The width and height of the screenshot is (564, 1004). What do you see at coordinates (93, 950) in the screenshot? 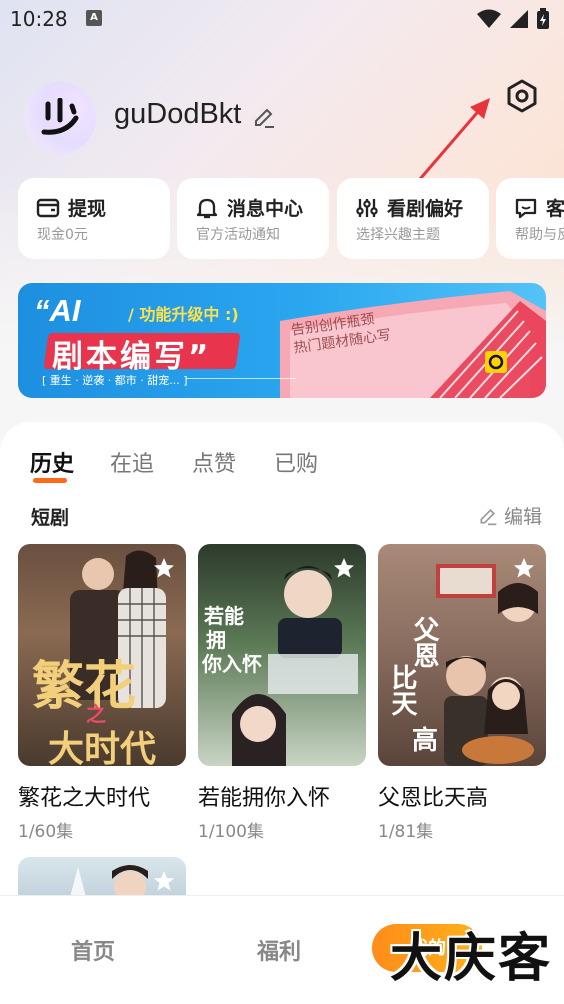
I see `nav-home: 首页` at bounding box center [93, 950].